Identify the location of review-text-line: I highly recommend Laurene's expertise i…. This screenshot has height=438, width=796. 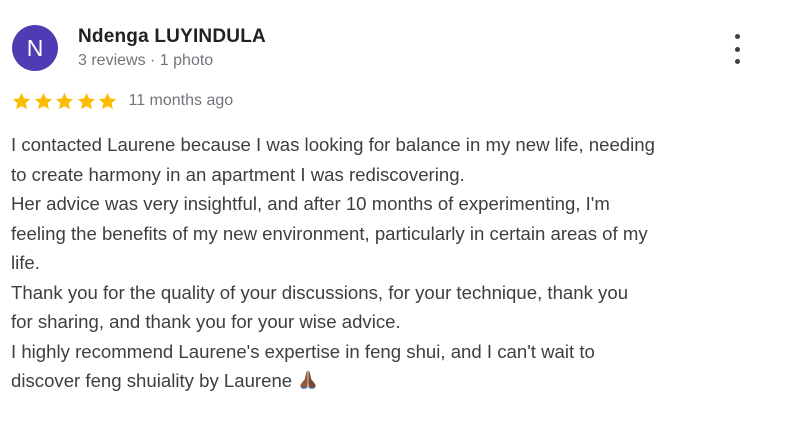
(303, 351).